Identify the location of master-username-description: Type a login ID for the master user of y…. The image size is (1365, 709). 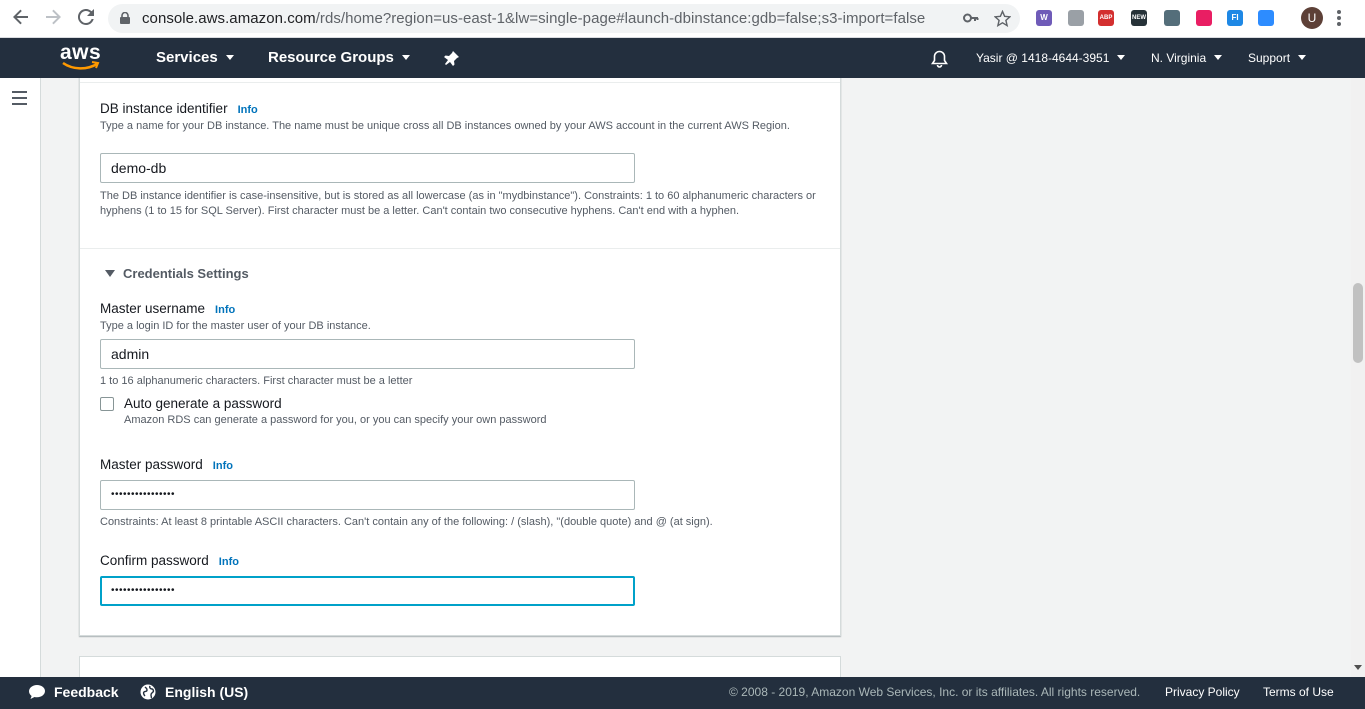
(235, 326).